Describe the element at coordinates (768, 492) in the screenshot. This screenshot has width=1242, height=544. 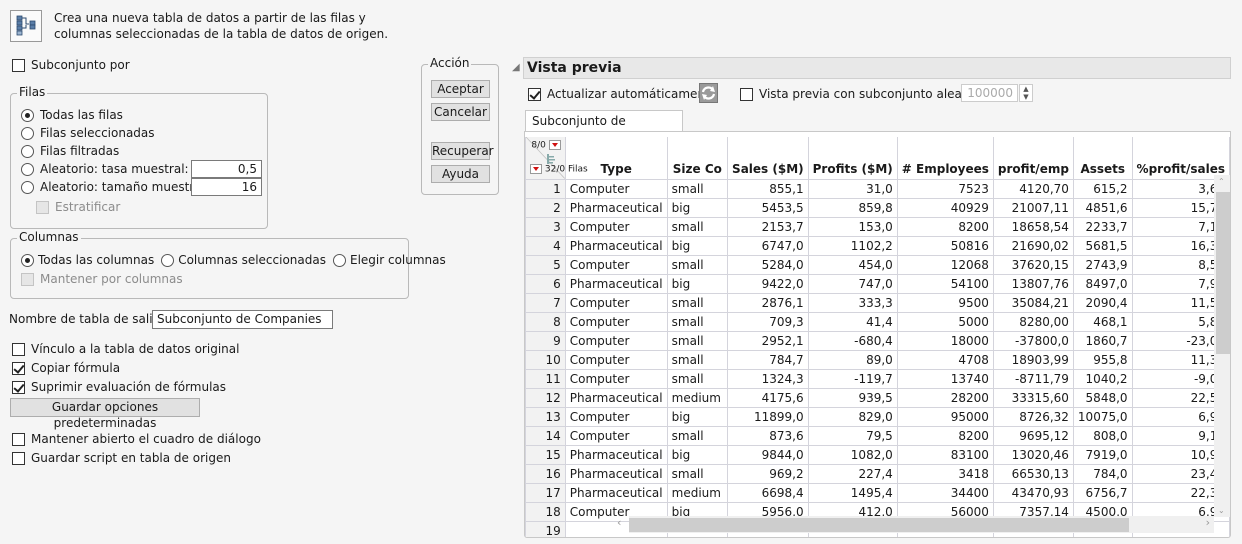
I see `table-cell: 6698,4` at that location.